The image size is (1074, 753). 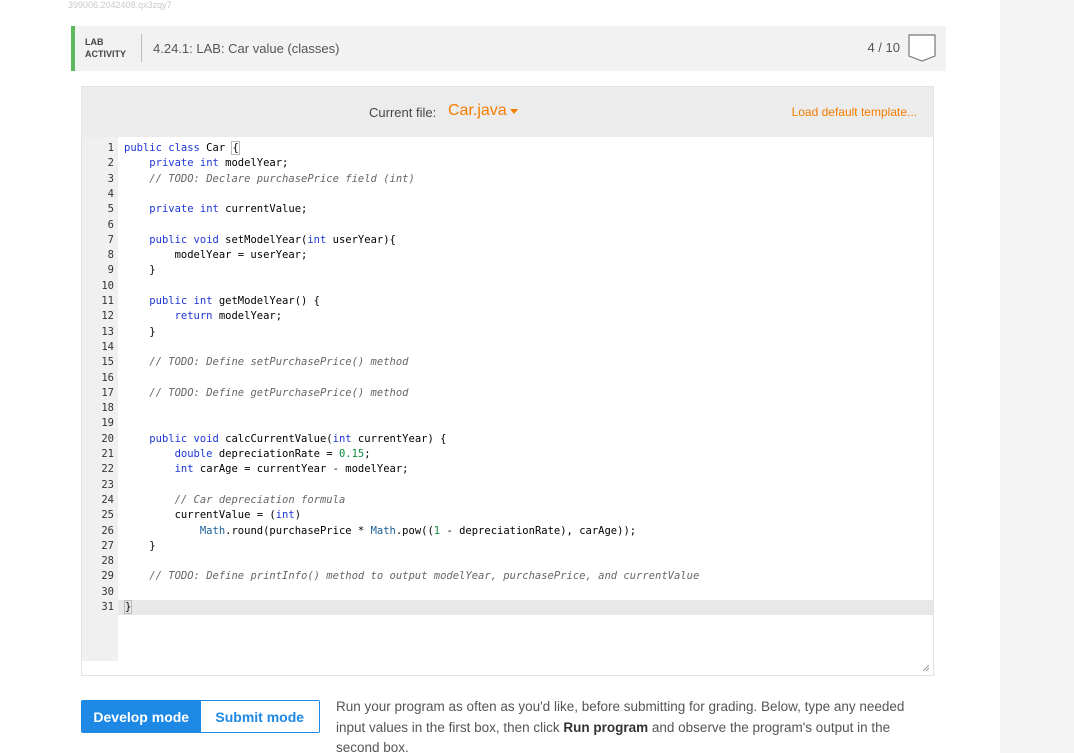 I want to click on current-file-dropdown: Car.java, so click(x=477, y=111).